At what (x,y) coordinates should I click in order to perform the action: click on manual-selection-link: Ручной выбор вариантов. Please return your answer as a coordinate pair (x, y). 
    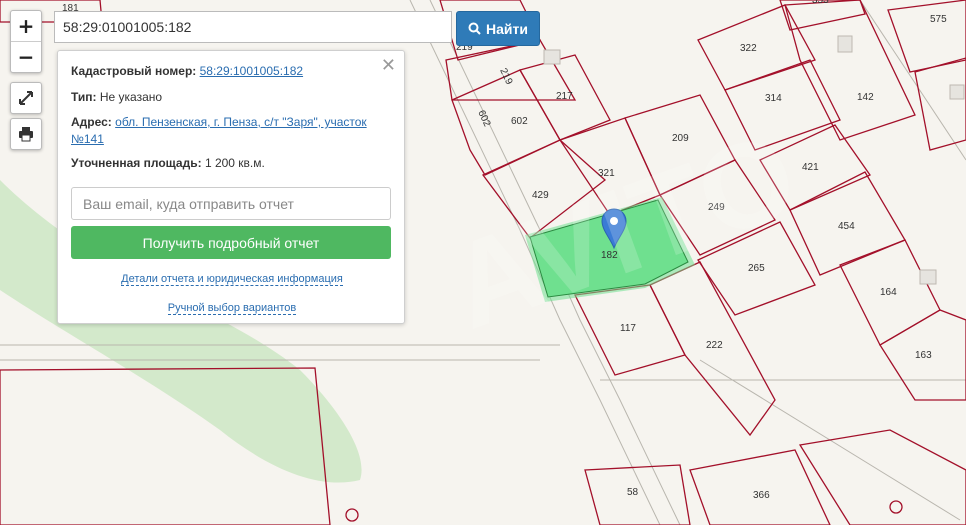
    Looking at the image, I should click on (232, 308).